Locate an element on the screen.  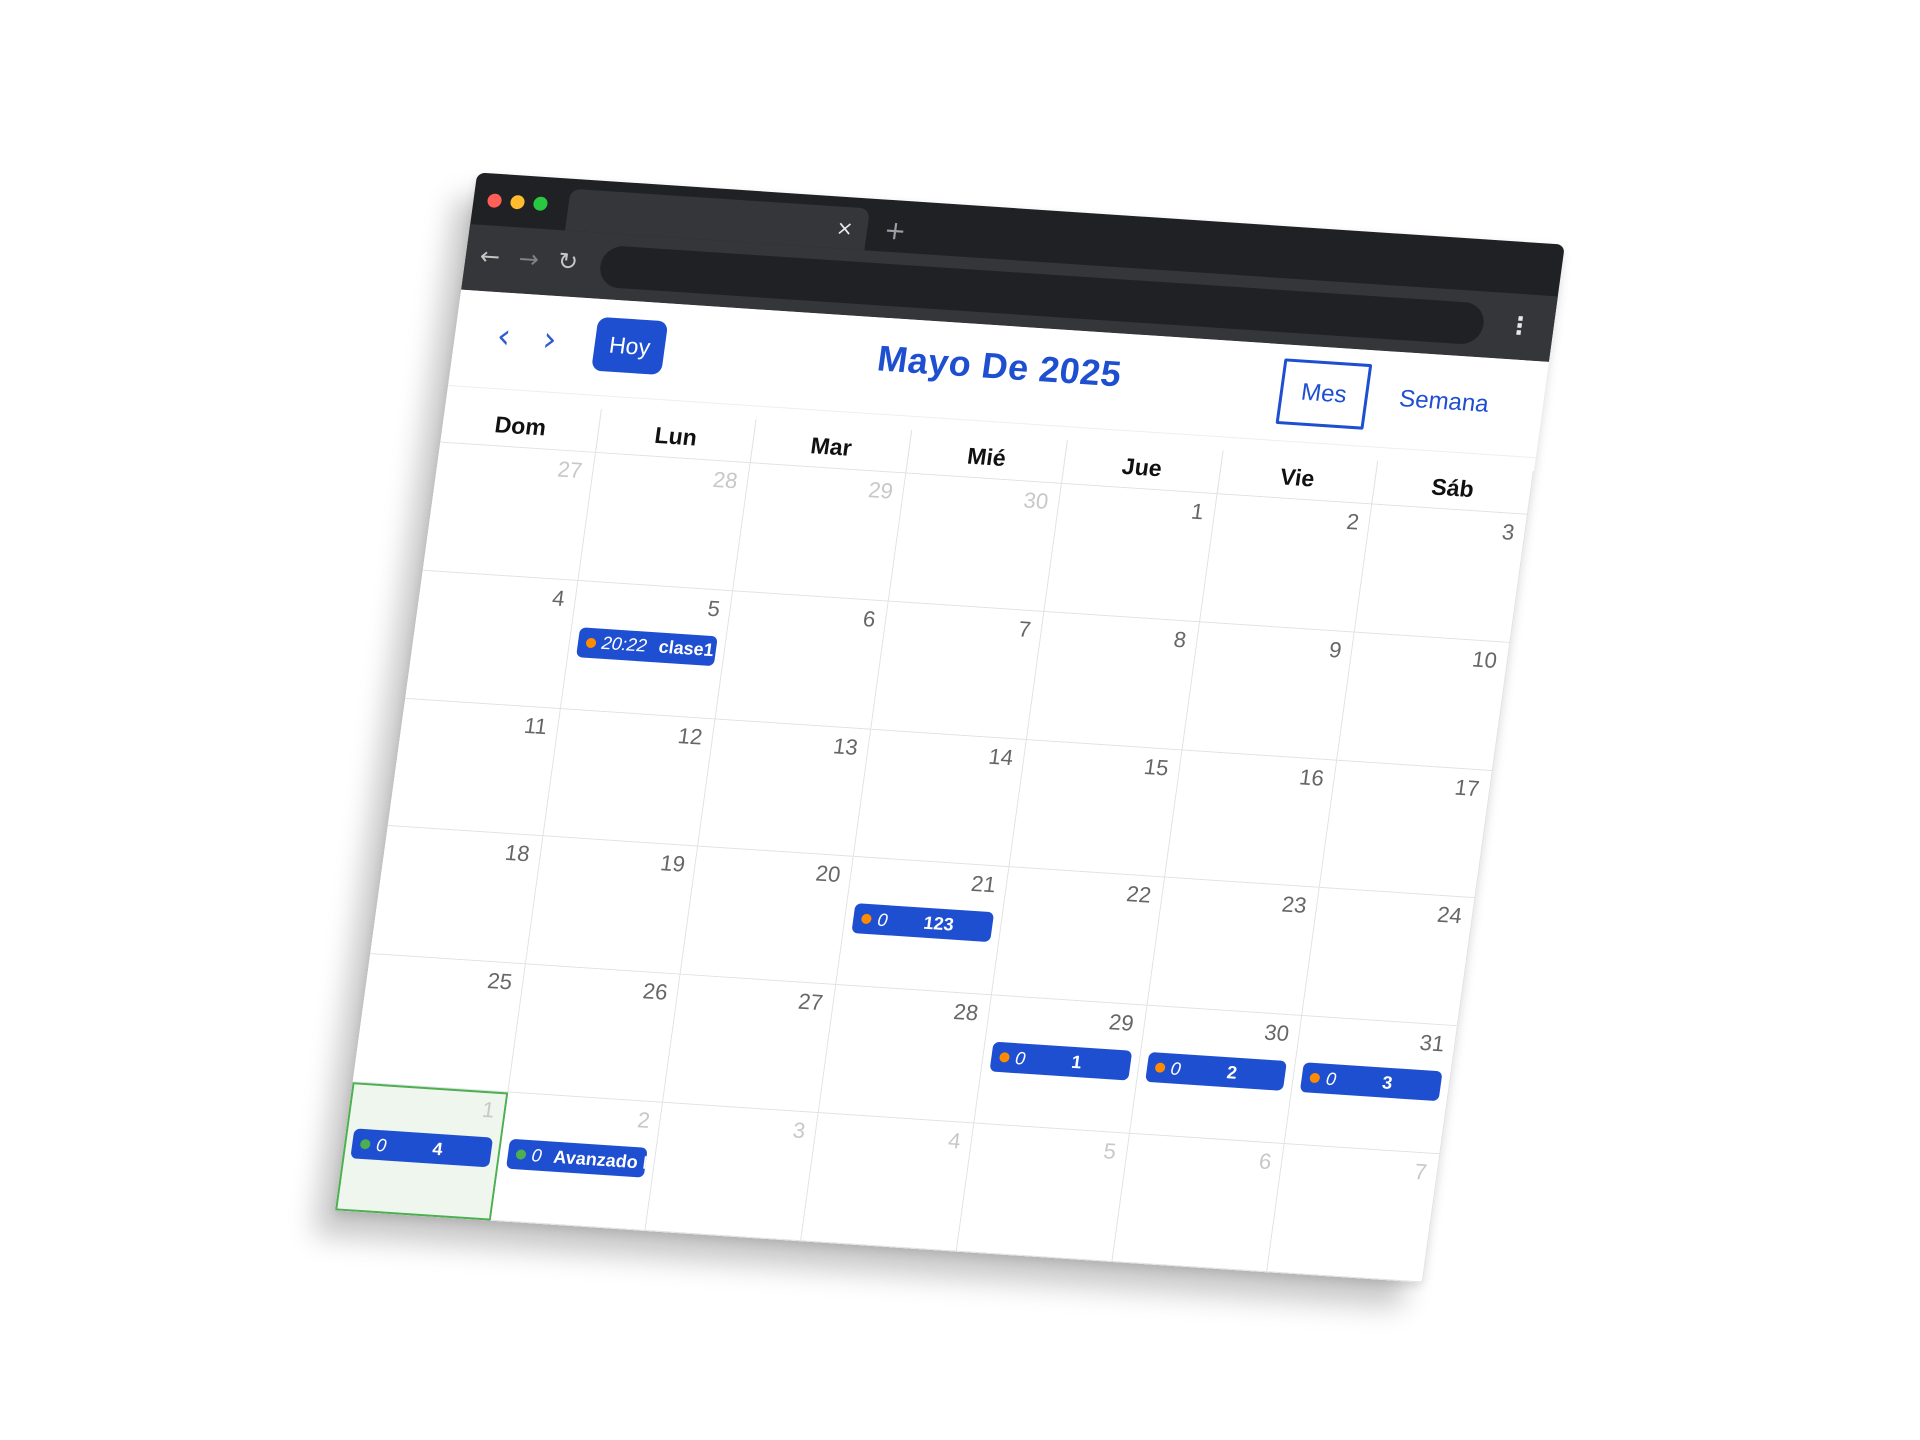
day-cell: 23 is located at coordinates (1233, 947).